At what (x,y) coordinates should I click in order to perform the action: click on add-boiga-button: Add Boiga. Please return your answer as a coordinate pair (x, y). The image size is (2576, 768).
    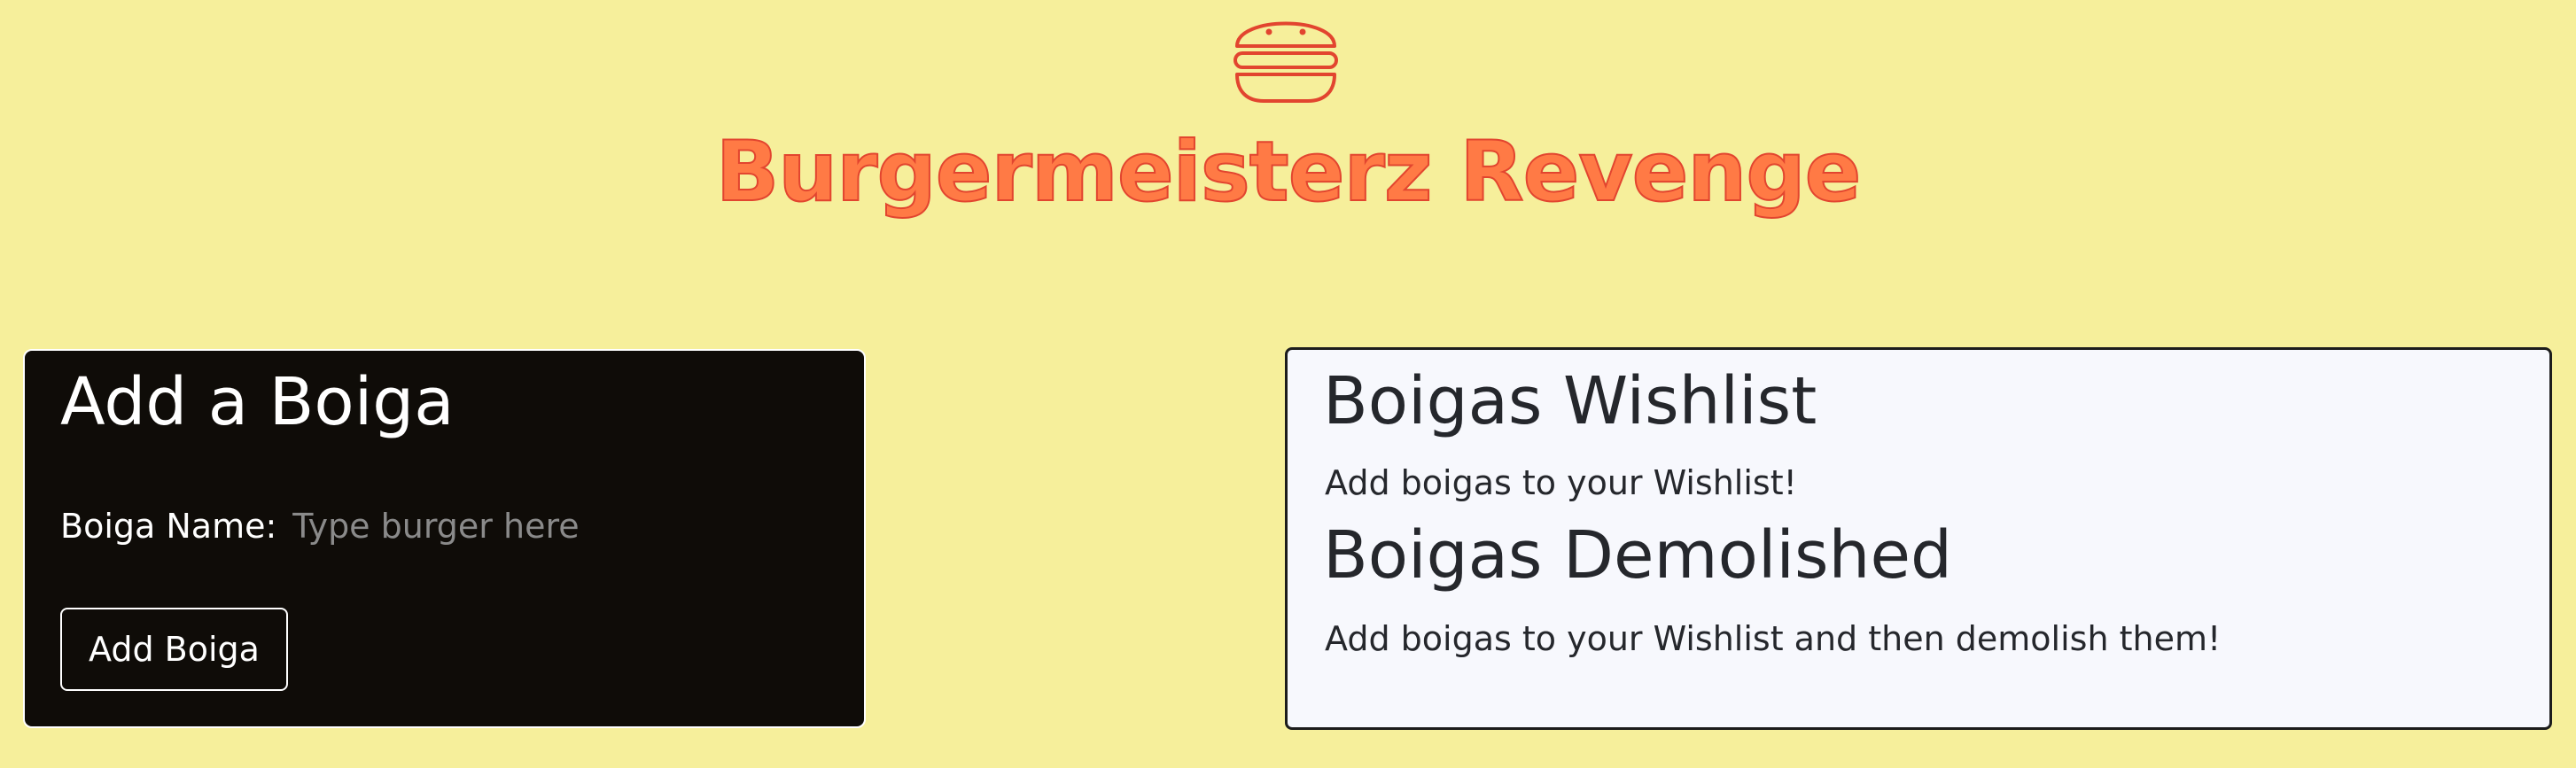
    Looking at the image, I should click on (174, 649).